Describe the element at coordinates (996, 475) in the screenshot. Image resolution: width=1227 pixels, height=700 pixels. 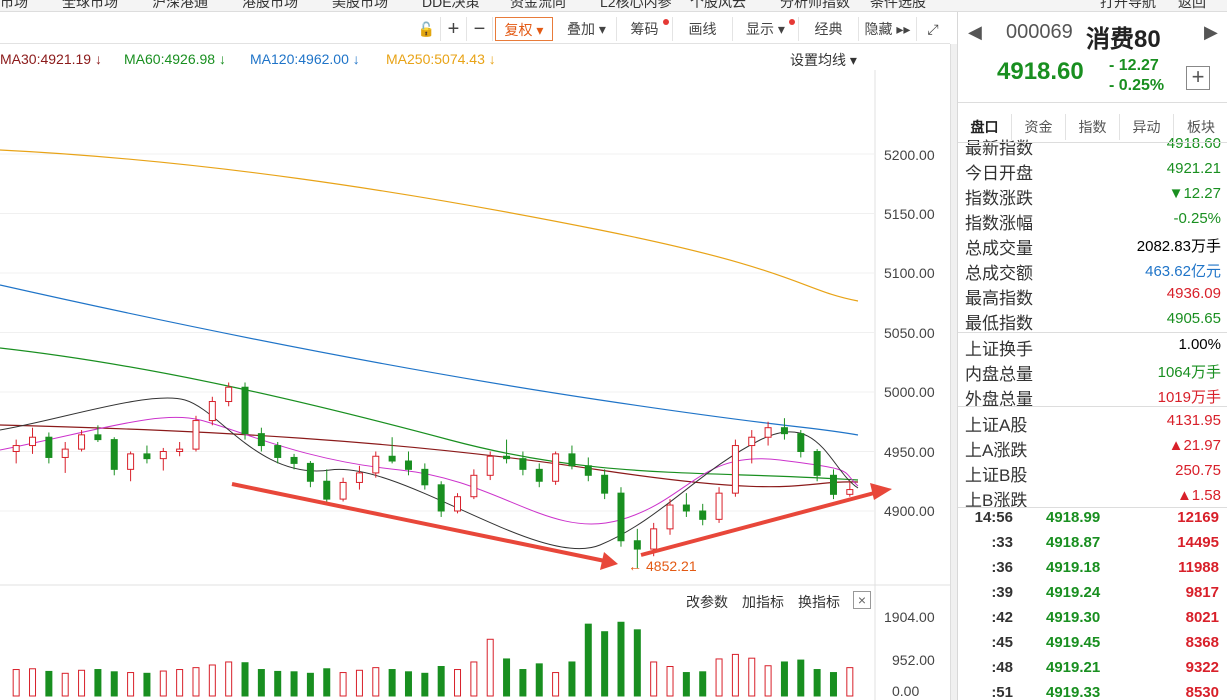
I see `quote-row-label: 上证B股` at that location.